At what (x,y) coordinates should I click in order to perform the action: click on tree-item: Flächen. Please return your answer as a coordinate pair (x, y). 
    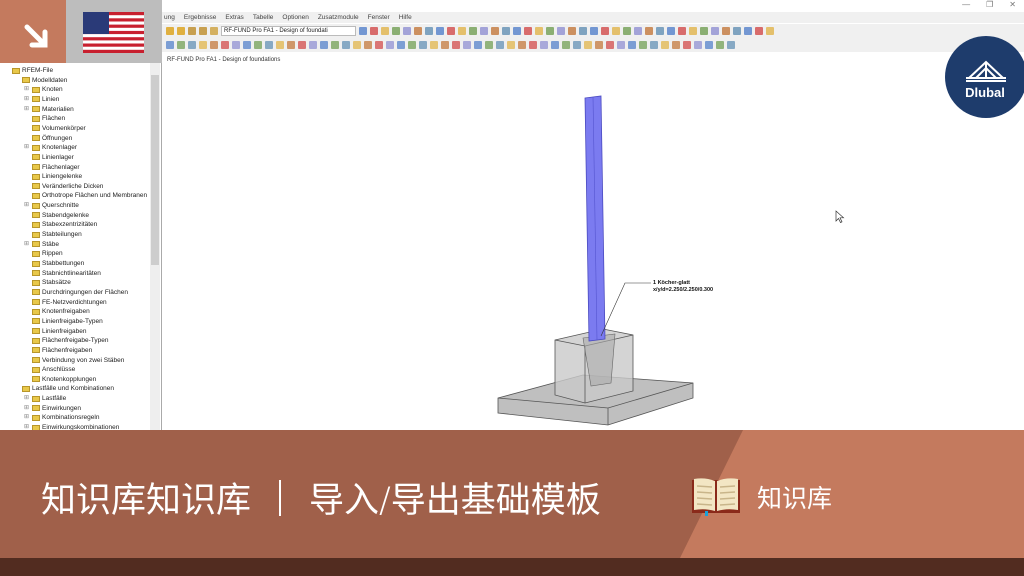
    Looking at the image, I should click on (44, 118).